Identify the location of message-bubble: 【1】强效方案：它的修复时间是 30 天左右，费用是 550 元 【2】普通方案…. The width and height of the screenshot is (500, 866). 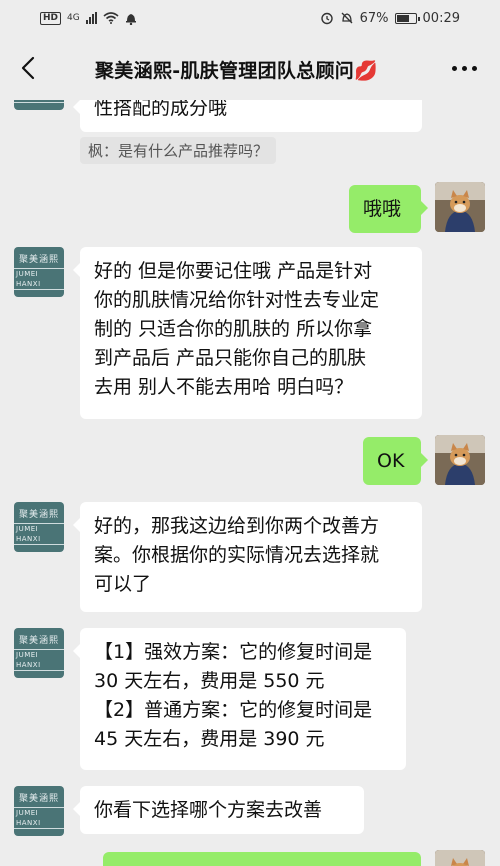
(239, 699).